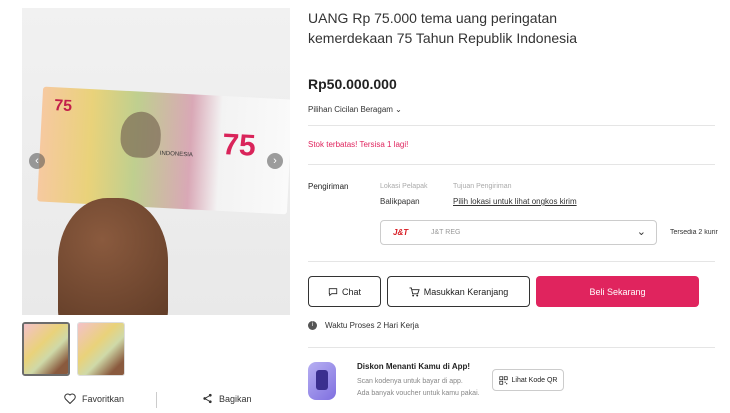 This screenshot has height=413, width=730. What do you see at coordinates (113, 256) in the screenshot?
I see `hand-image` at bounding box center [113, 256].